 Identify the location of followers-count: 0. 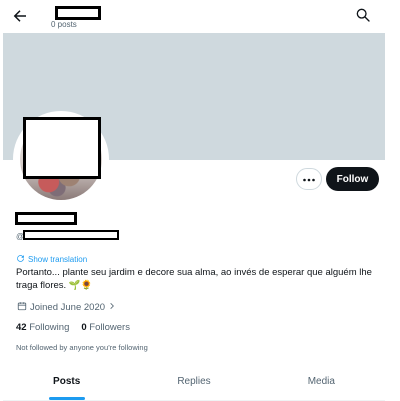
(84, 327).